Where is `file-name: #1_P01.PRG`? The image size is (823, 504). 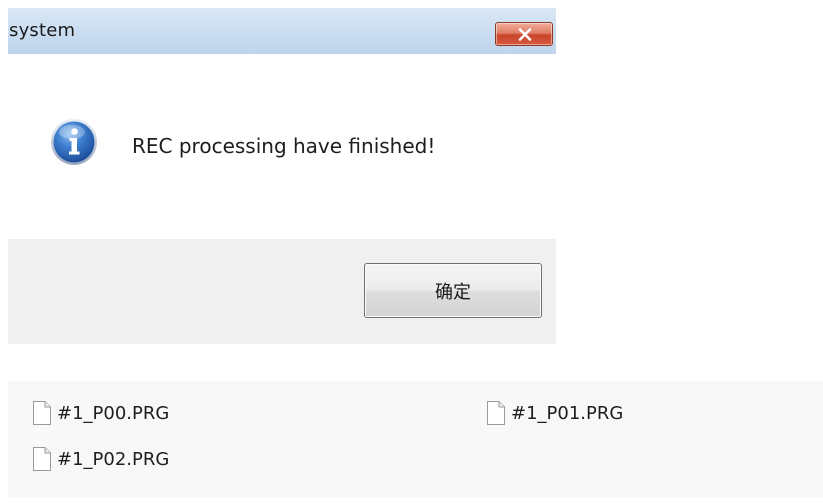 file-name: #1_P01.PRG is located at coordinates (567, 413).